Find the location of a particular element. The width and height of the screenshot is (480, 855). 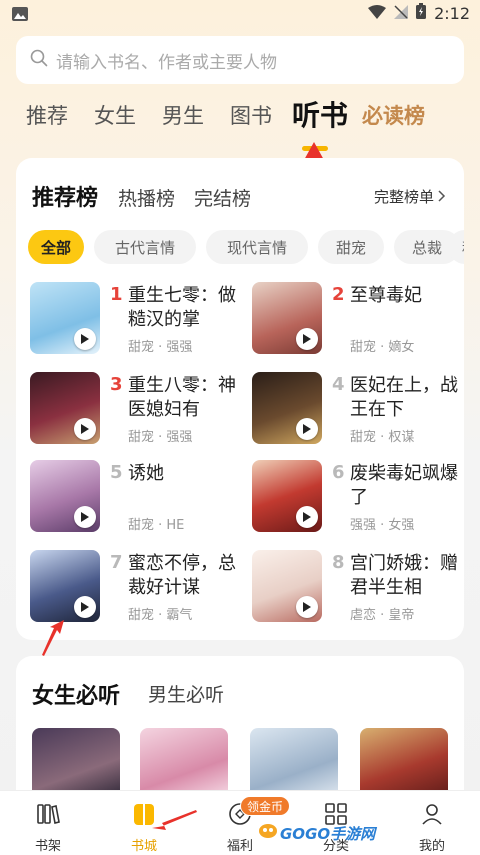

annotation-arrow-left is located at coordinates (174, 820).